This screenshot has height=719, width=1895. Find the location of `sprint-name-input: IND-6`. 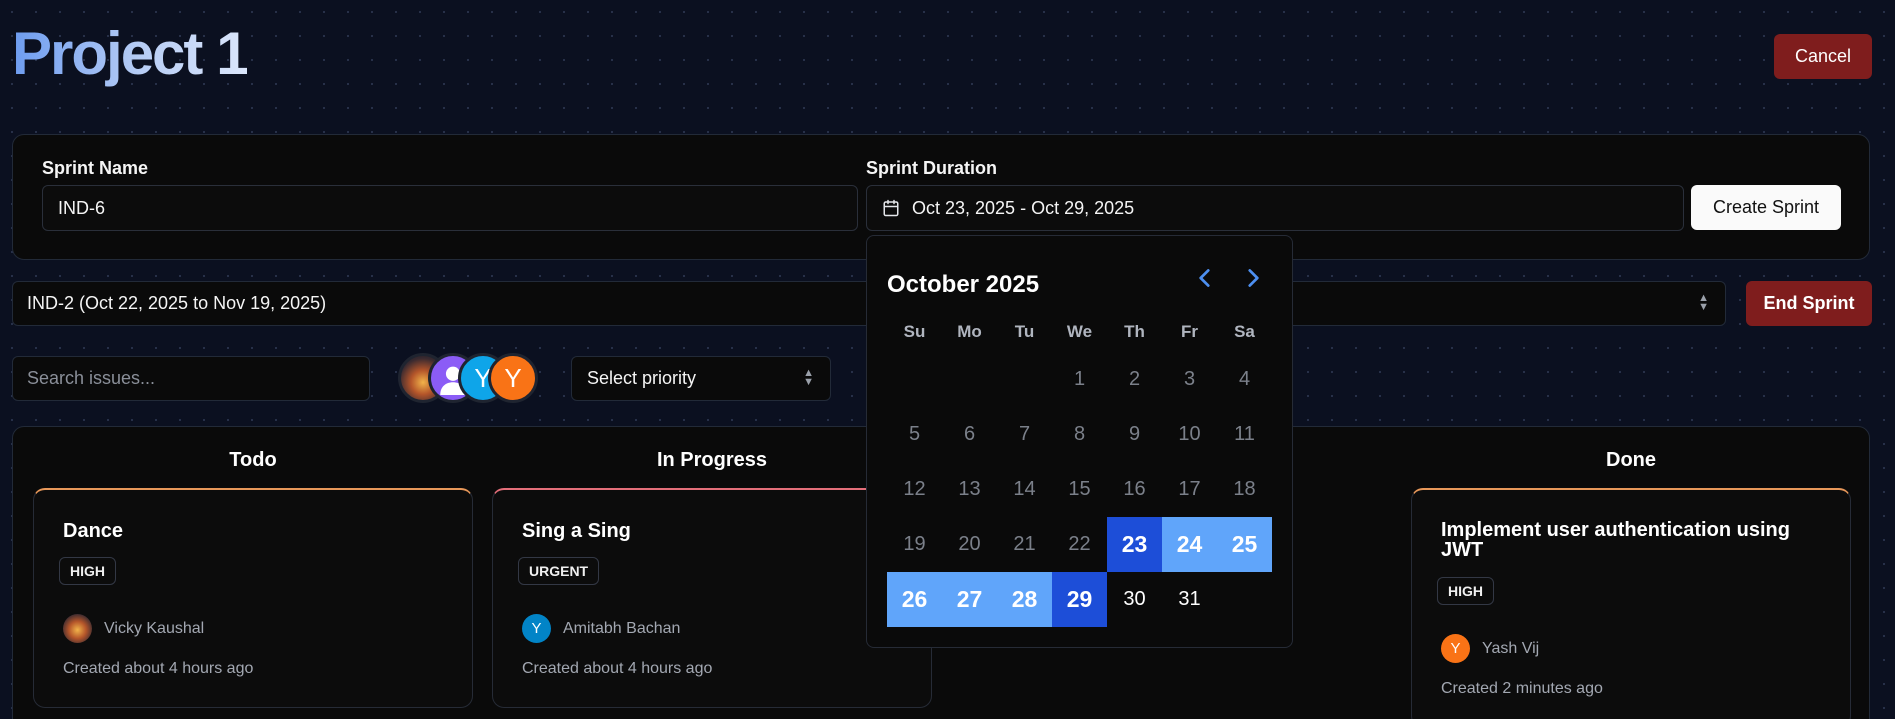

sprint-name-input: IND-6 is located at coordinates (450, 208).